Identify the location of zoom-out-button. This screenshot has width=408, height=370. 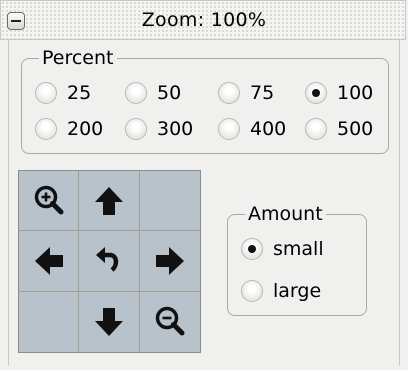
(170, 322).